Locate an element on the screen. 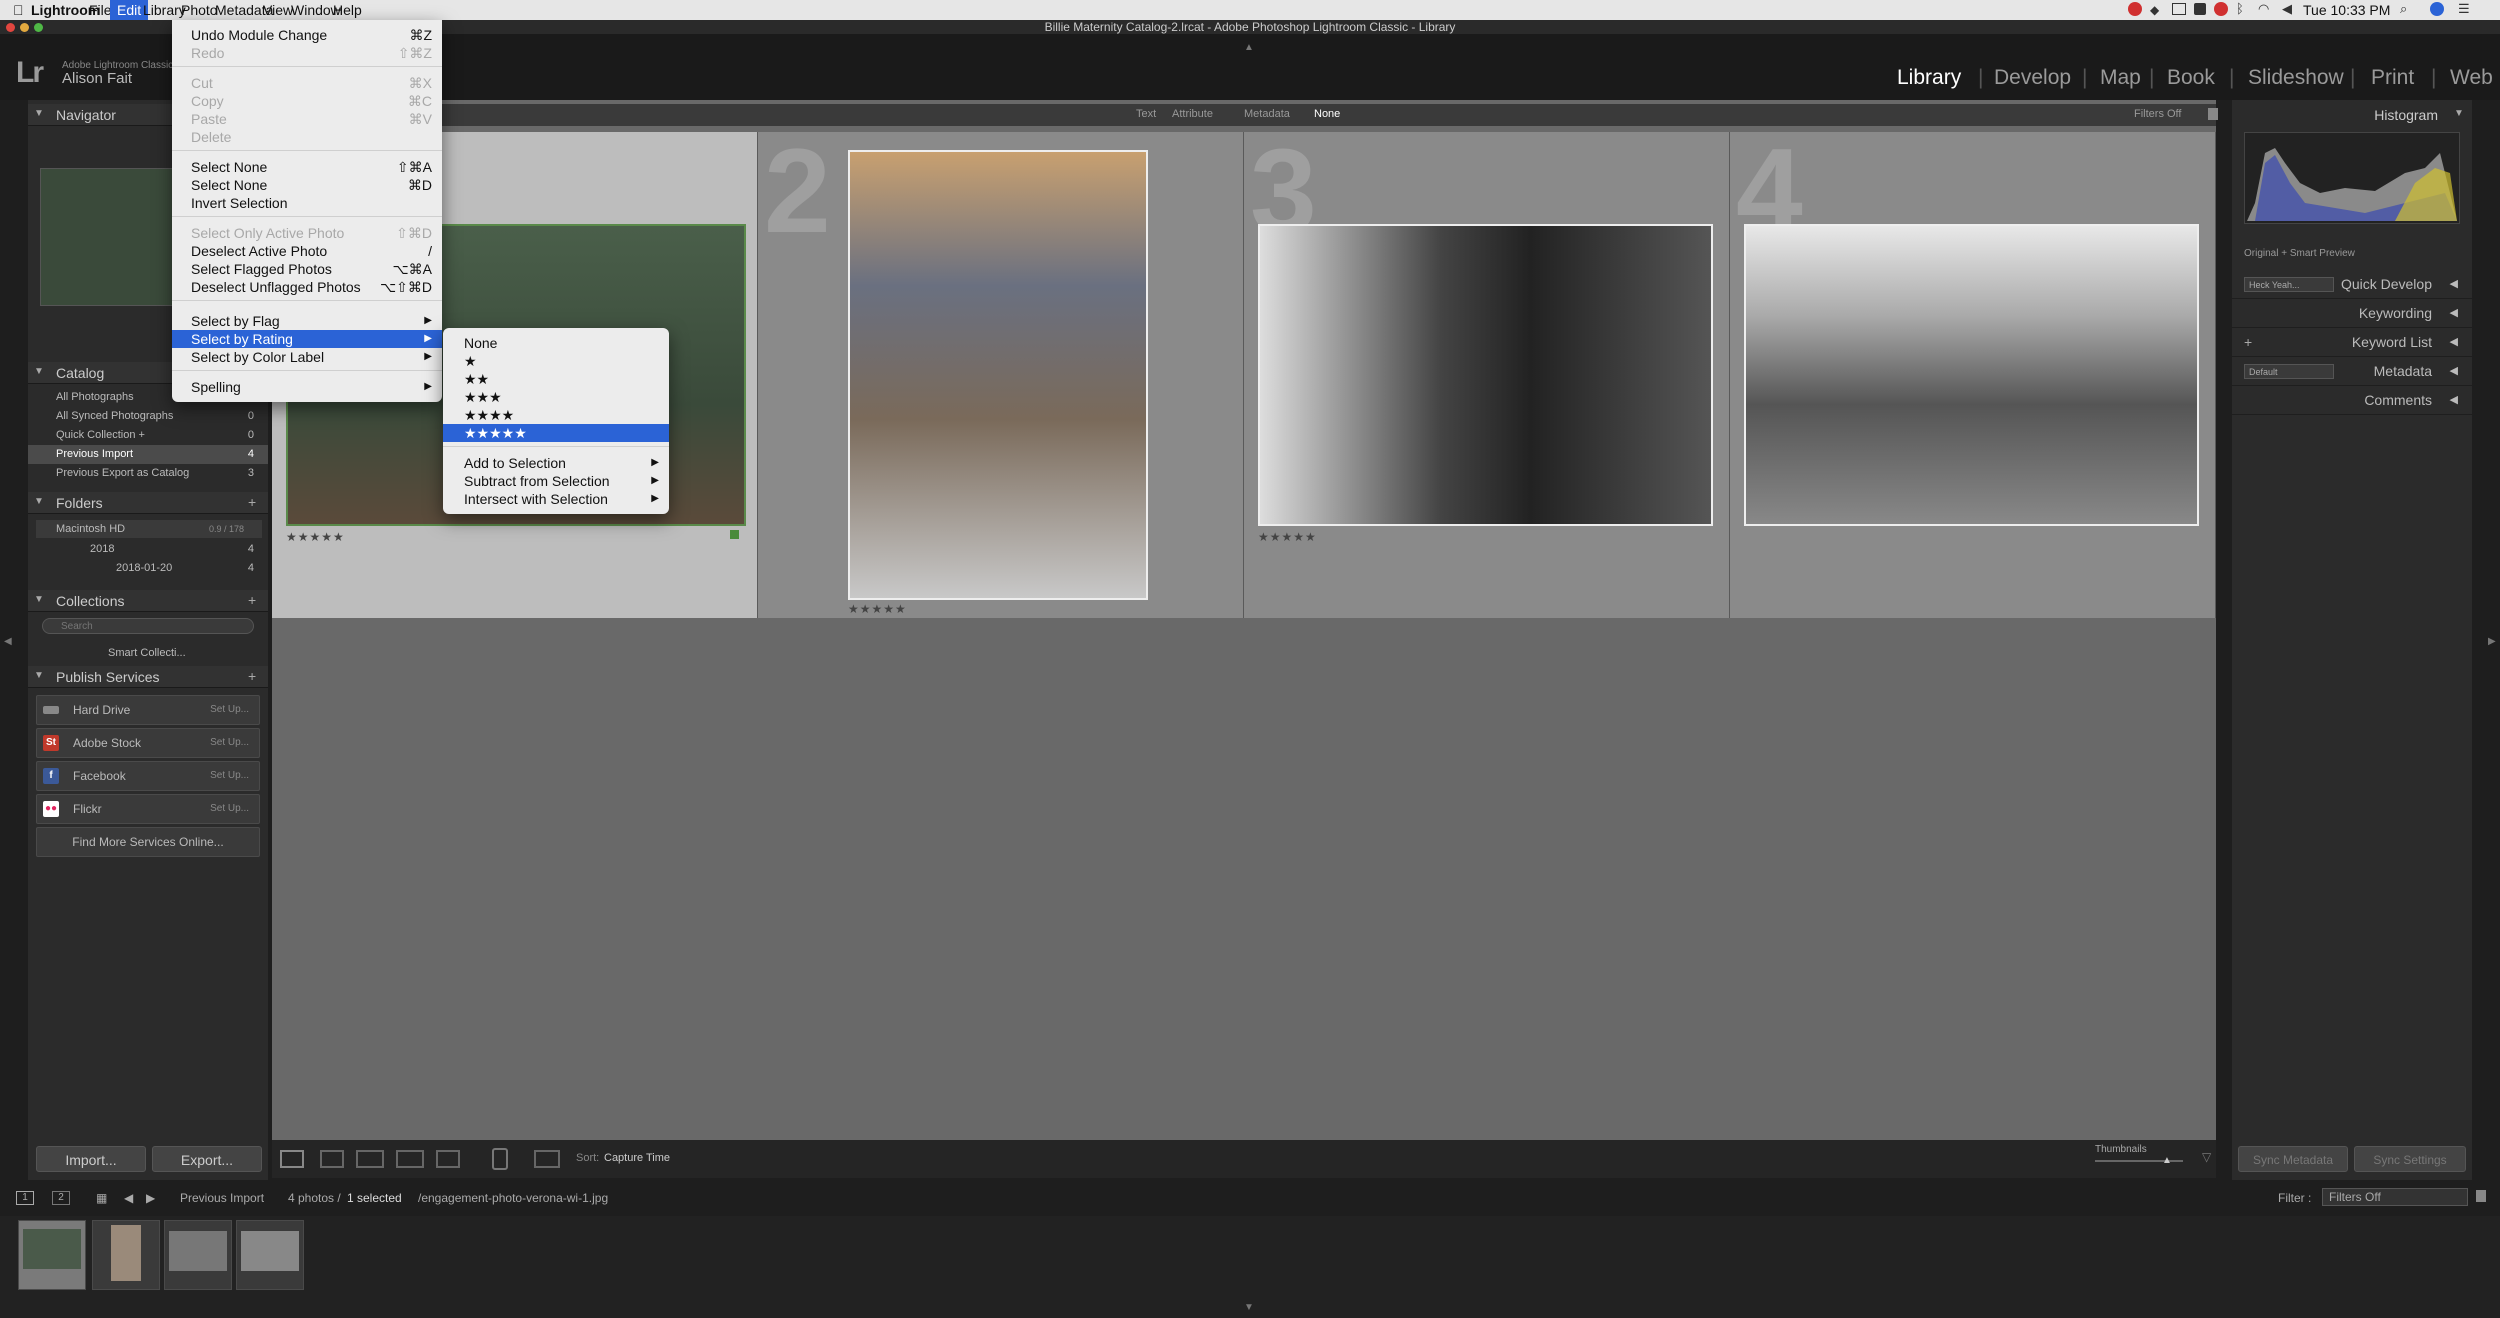 The width and height of the screenshot is (2500, 1318). menu-help: Help is located at coordinates (347, 10).